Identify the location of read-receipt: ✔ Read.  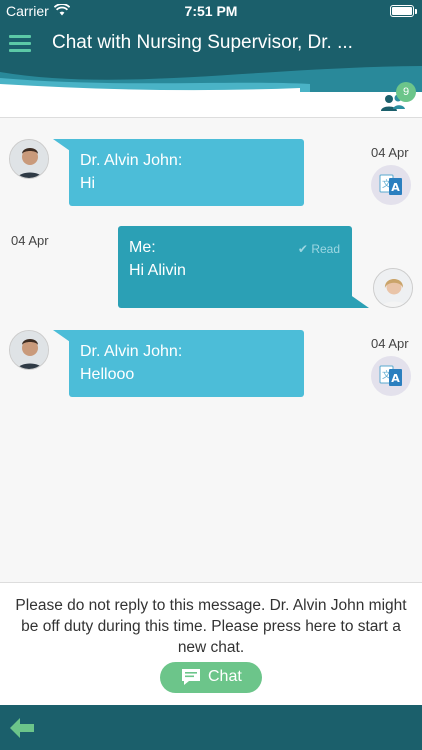
(319, 249).